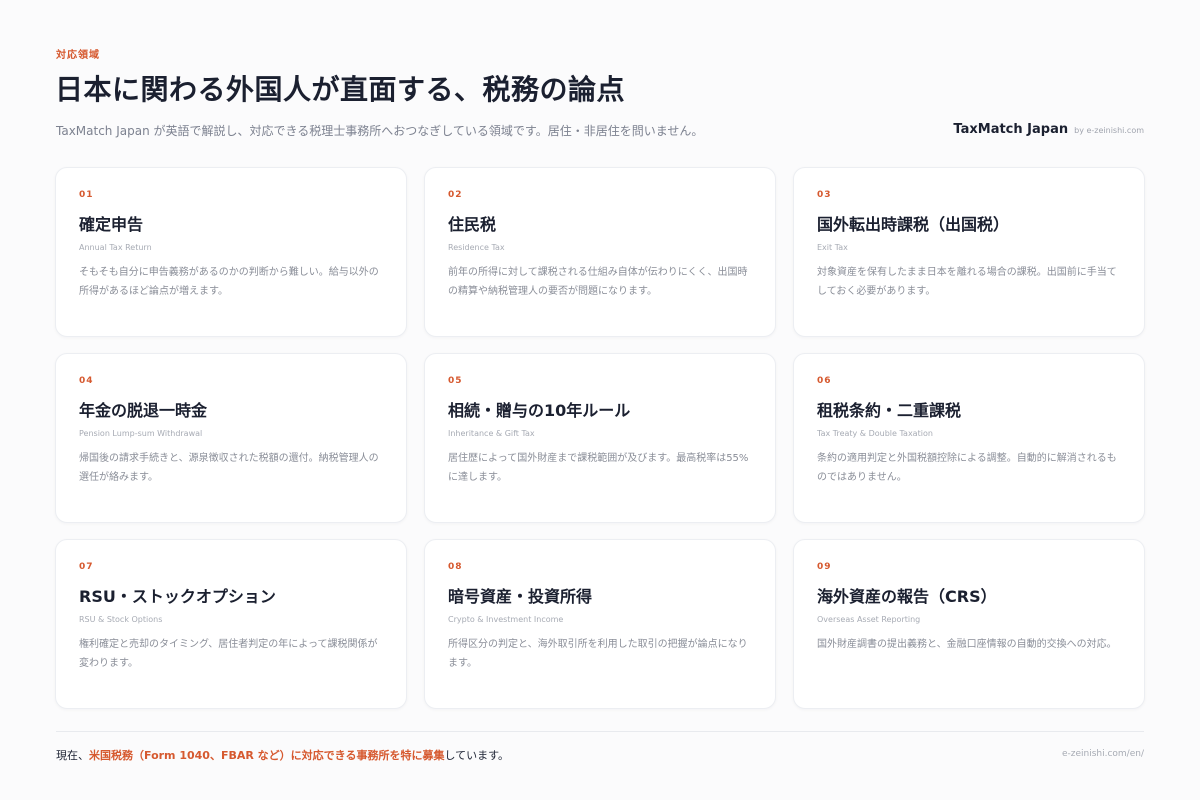  What do you see at coordinates (539, 410) in the screenshot?
I see `card-title: 相続・贈与の10年ルール` at bounding box center [539, 410].